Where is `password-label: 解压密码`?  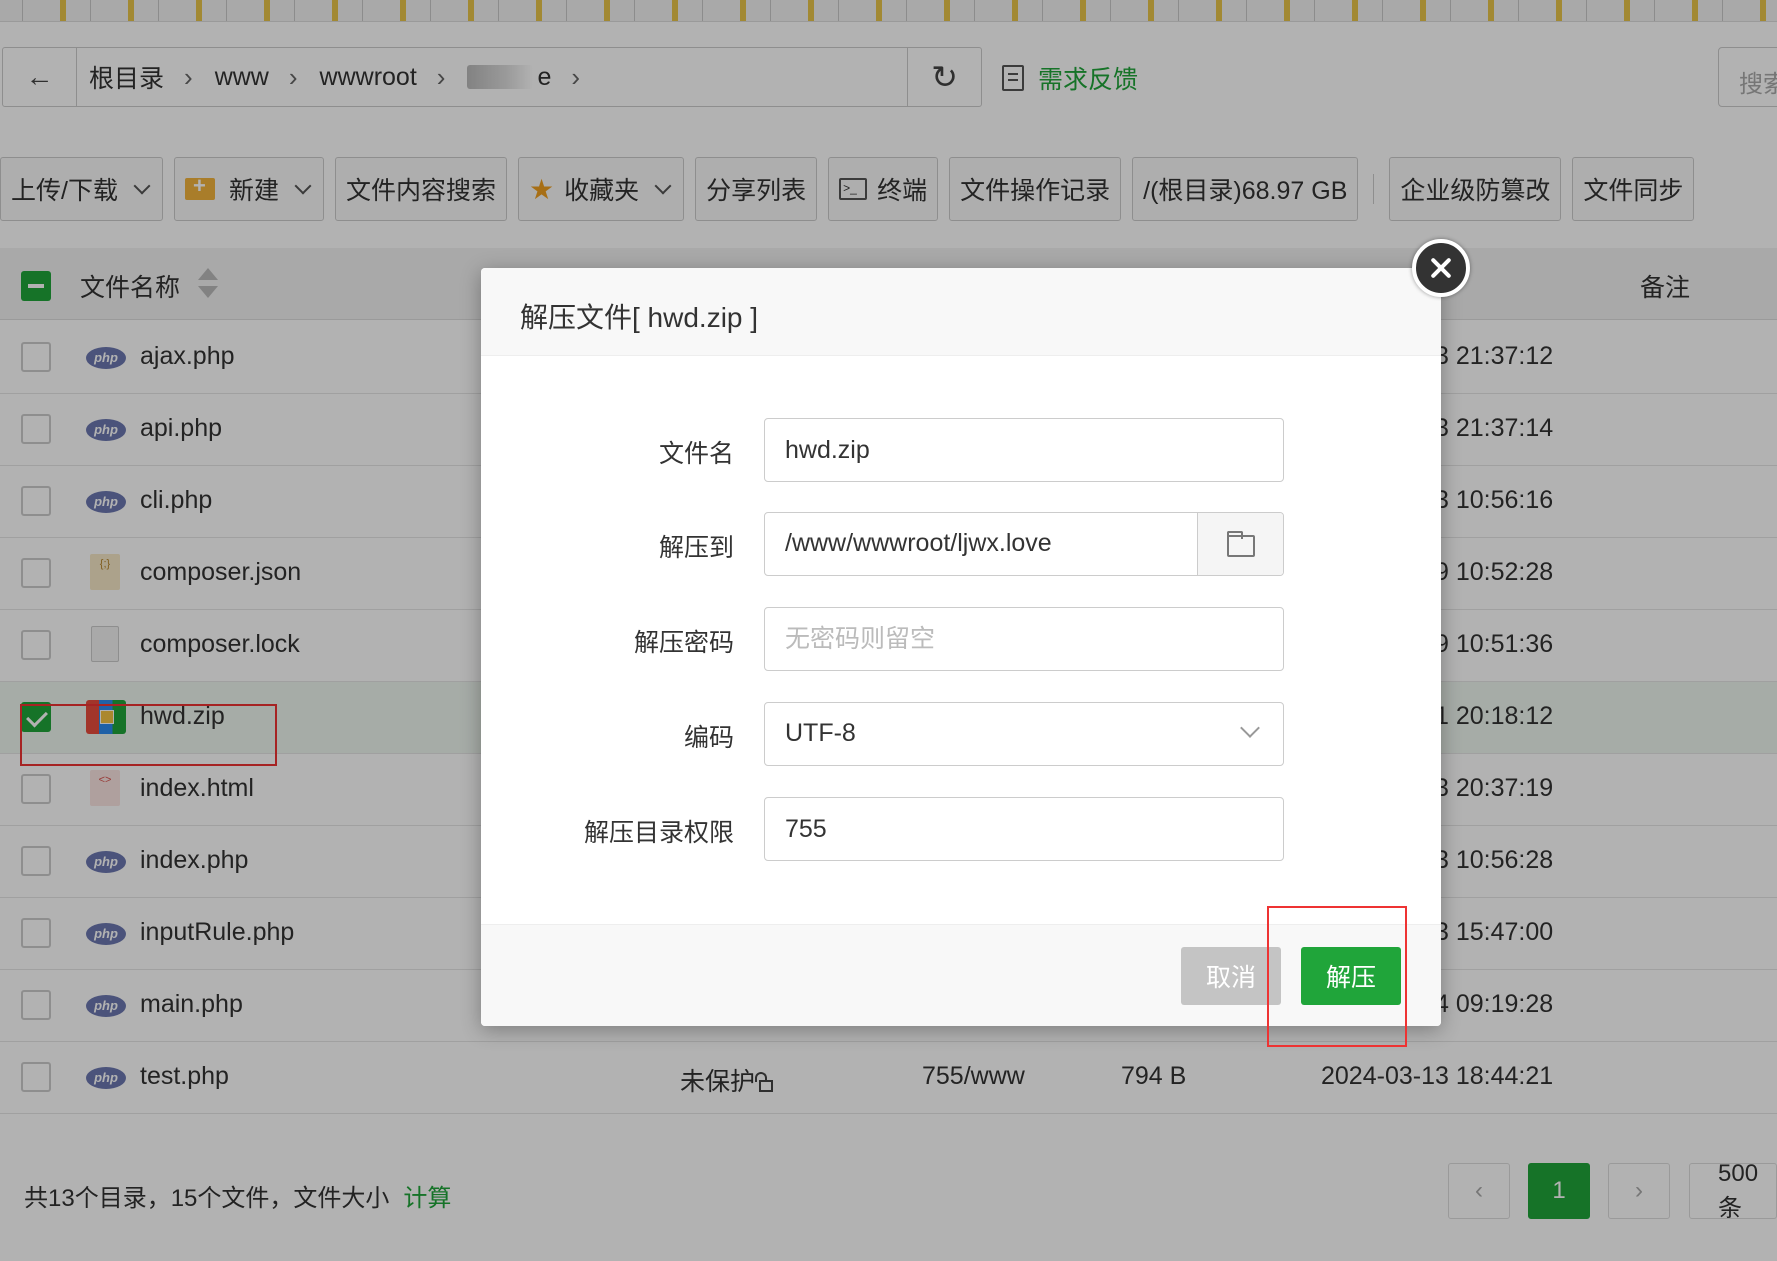
password-label: 解压密码 is located at coordinates (683, 643).